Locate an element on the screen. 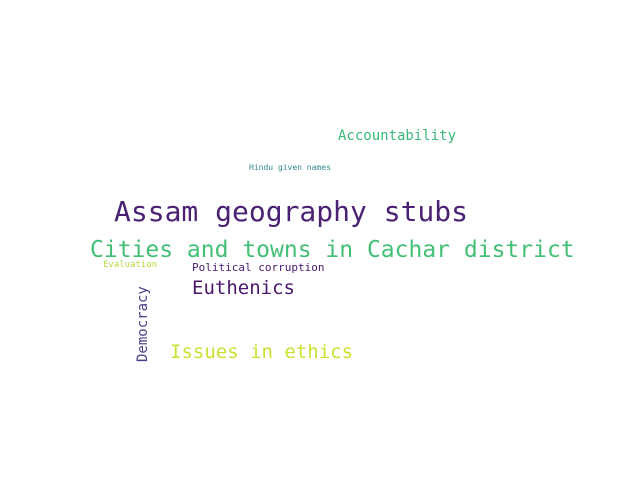 Image resolution: width=640 pixels, height=480 pixels. word-hindu-given-names: Hindu given names is located at coordinates (290, 167).